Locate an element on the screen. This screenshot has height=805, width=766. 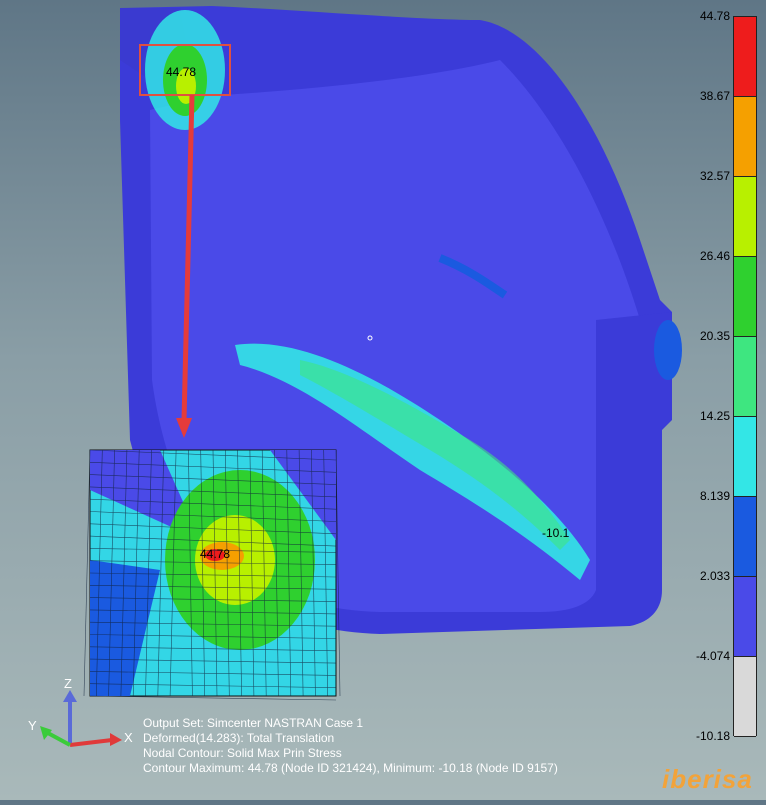
legend-value: 26.46 is located at coordinates (714, 256).